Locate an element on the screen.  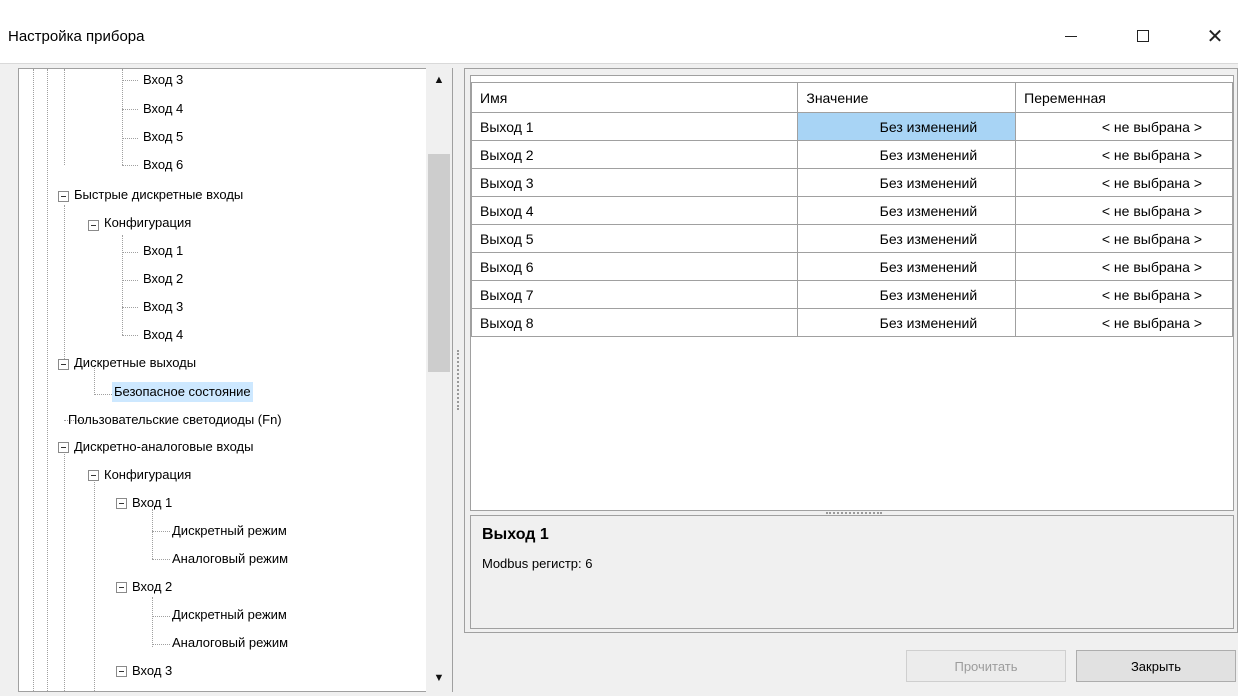
maximize-button is located at coordinates (1143, 36).